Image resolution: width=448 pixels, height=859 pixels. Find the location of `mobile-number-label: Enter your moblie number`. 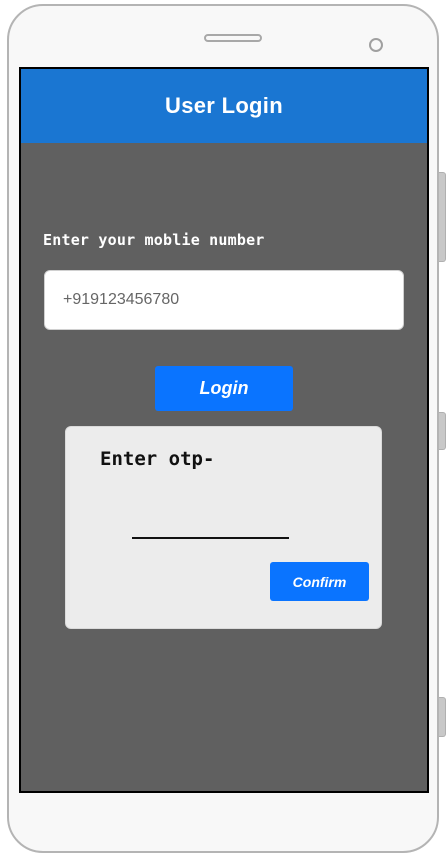

mobile-number-label: Enter your moblie number is located at coordinates (154, 240).